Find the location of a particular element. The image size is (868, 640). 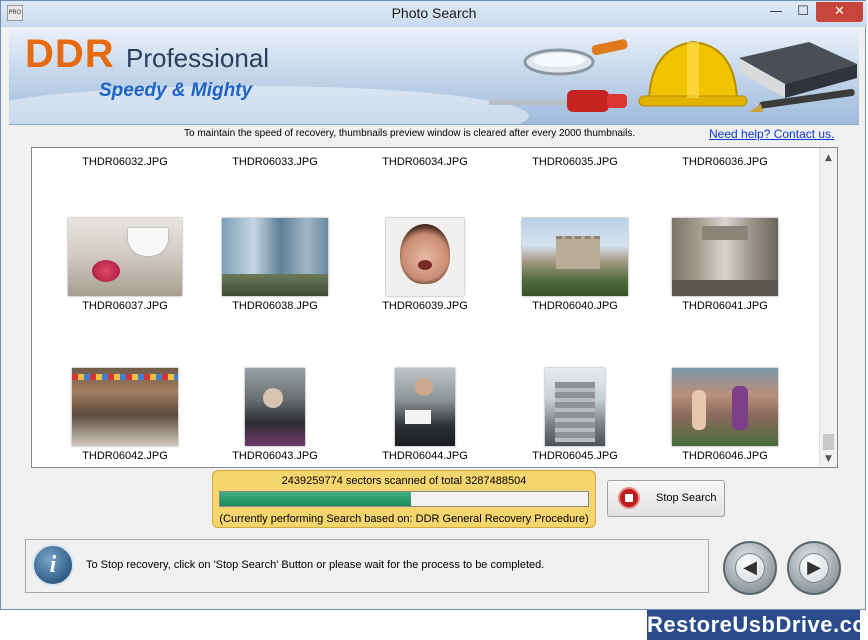

thumbnail-item: THDR06036.JPG is located at coordinates (725, 160).